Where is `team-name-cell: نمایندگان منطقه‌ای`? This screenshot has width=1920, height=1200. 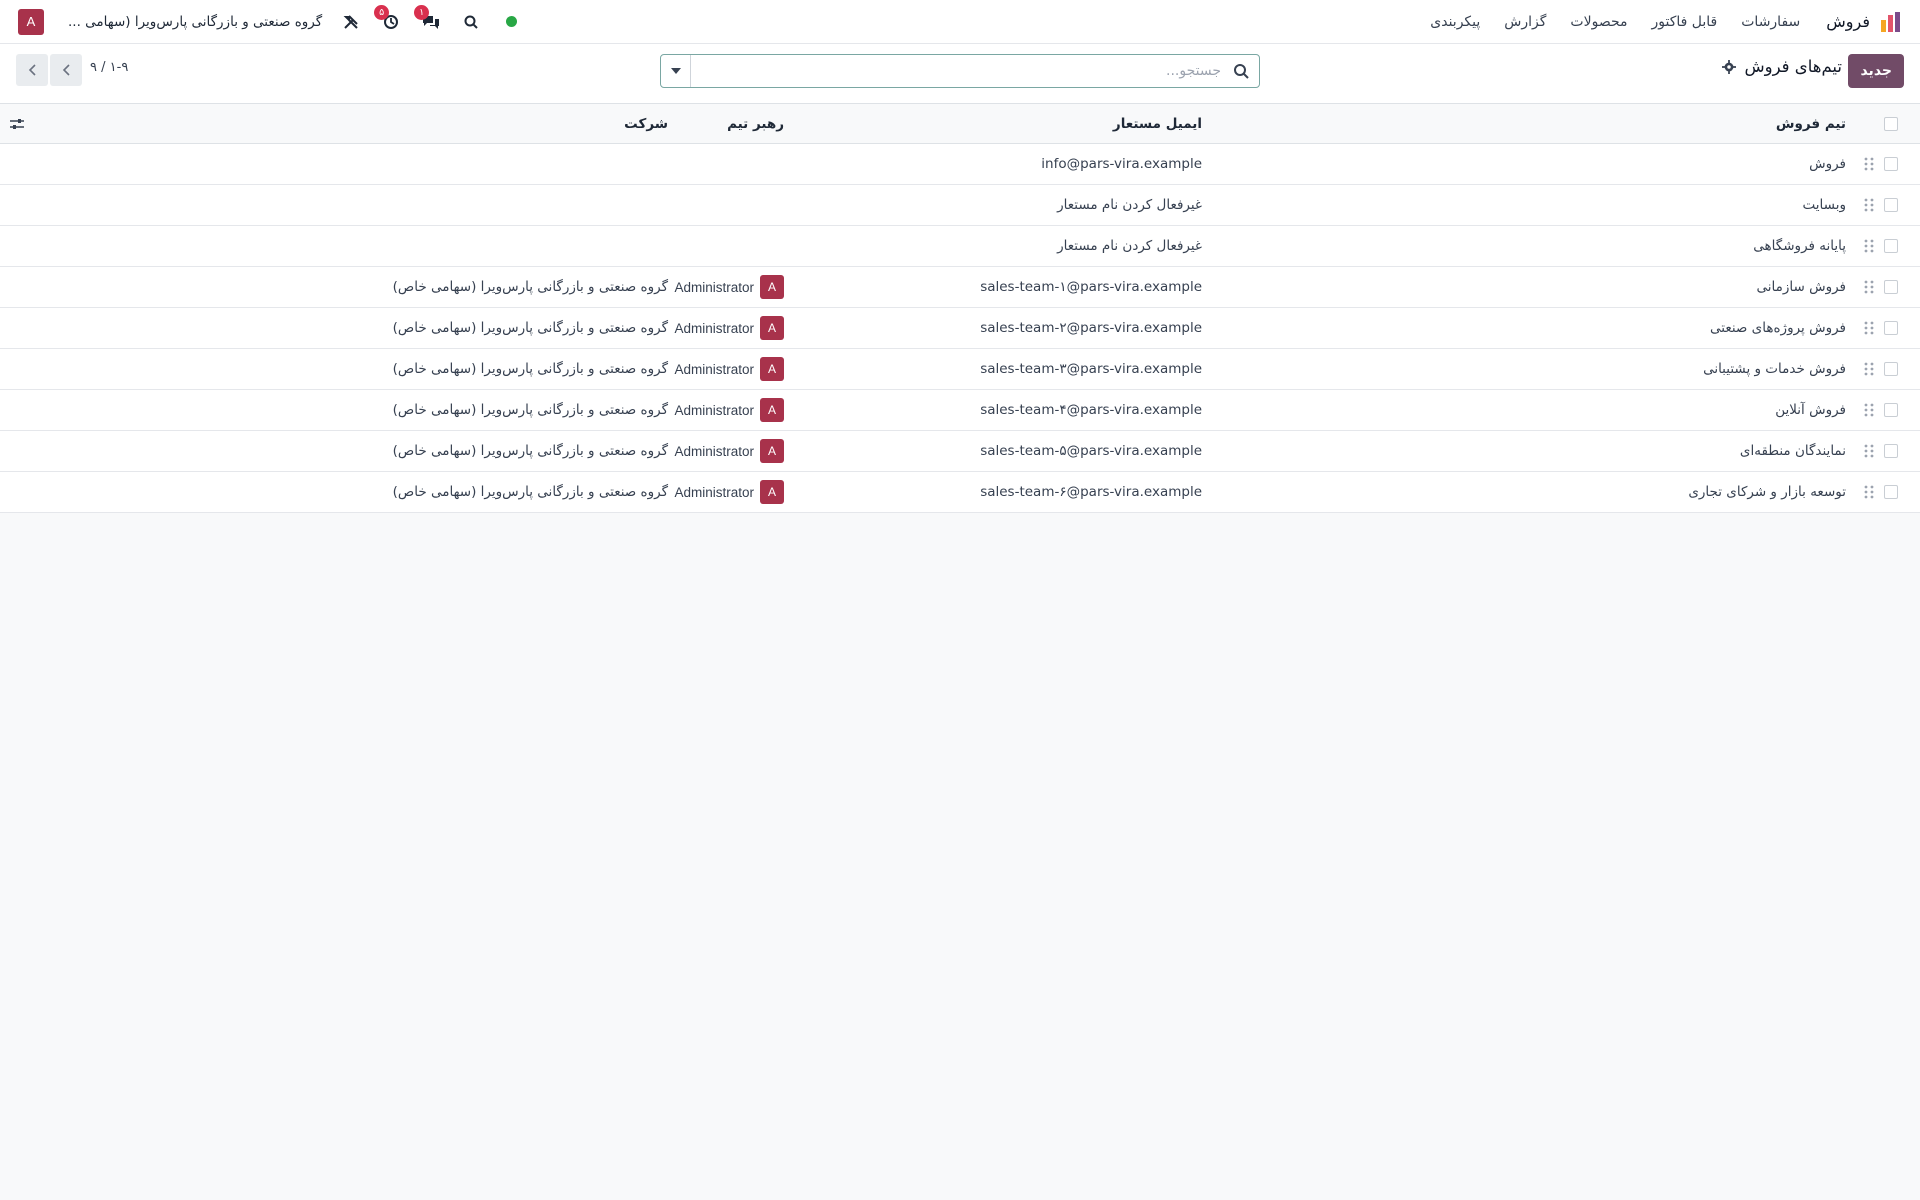
team-name-cell: نمایندگان منطقه‌ای is located at coordinates (1793, 451).